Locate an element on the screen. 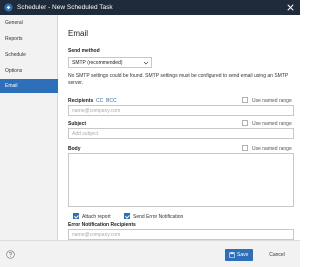 The image size is (320, 267). save-icon is located at coordinates (232, 255).